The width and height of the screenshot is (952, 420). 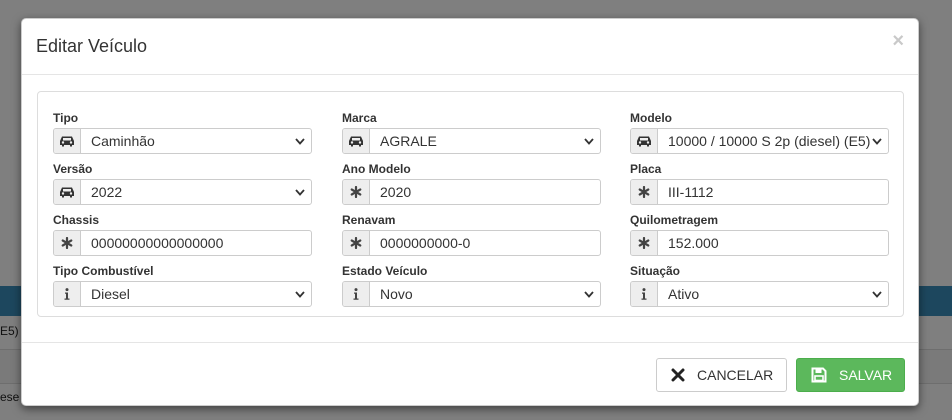 I want to click on field-modelo: Modelo 10000 / 10000 S 2p (diesel) (E5), so click(x=759, y=132).